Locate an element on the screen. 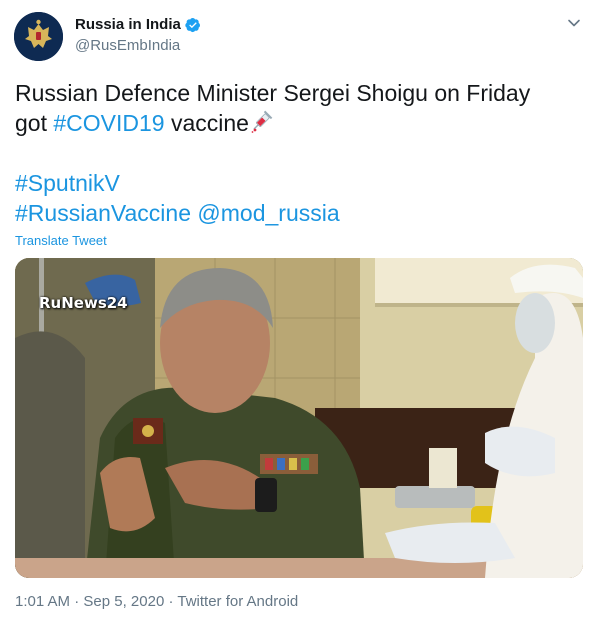 This screenshot has height=628, width=599. tweet-text-line-4: #RussianVaccine @mod_russia is located at coordinates (300, 213).